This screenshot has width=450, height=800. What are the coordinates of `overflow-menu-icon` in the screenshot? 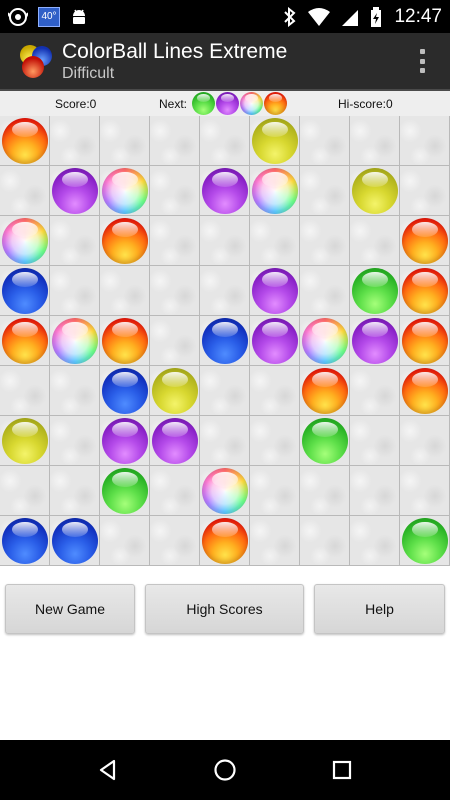 It's located at (422, 61).